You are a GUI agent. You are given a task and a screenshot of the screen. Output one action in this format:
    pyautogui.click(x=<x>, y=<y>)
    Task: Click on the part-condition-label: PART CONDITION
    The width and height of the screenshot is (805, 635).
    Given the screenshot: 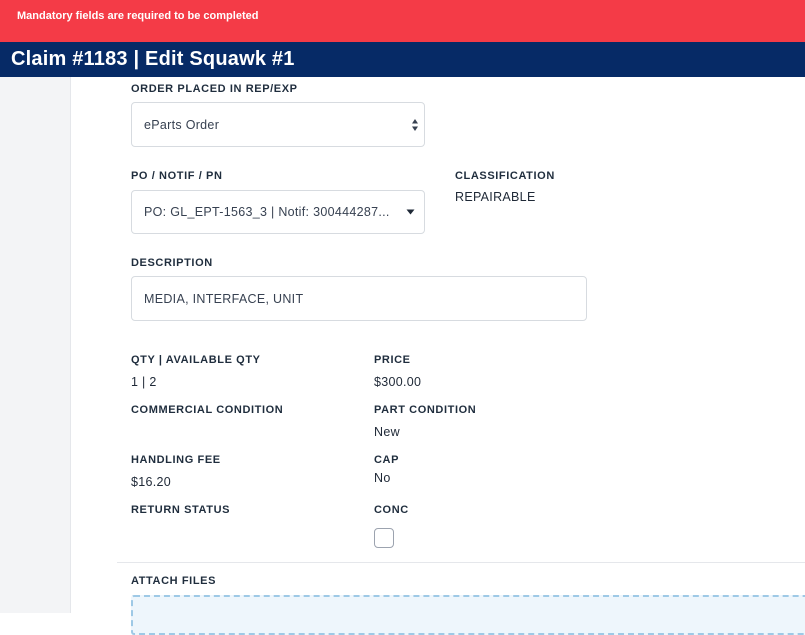 What is the action you would take?
    pyautogui.click(x=425, y=410)
    